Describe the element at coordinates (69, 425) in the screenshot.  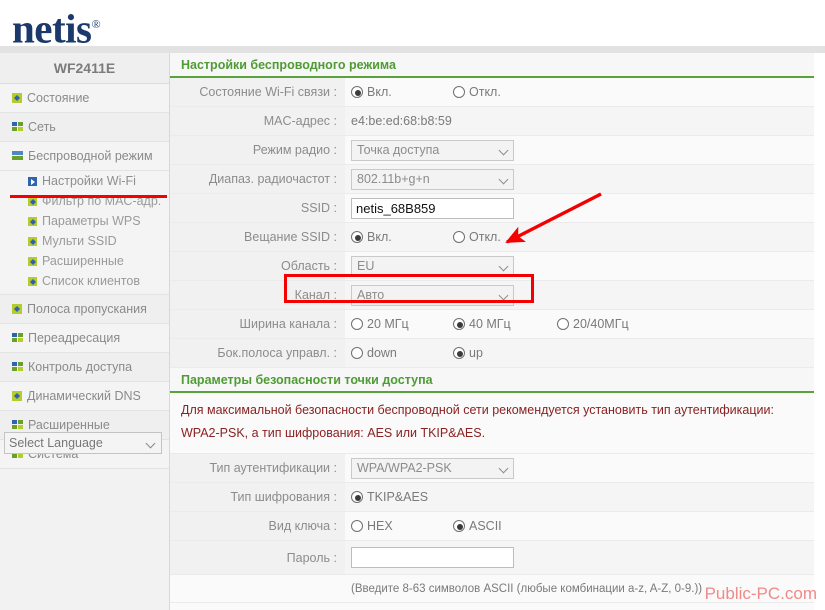
I see `sidebar-item-label: Расширенные` at that location.